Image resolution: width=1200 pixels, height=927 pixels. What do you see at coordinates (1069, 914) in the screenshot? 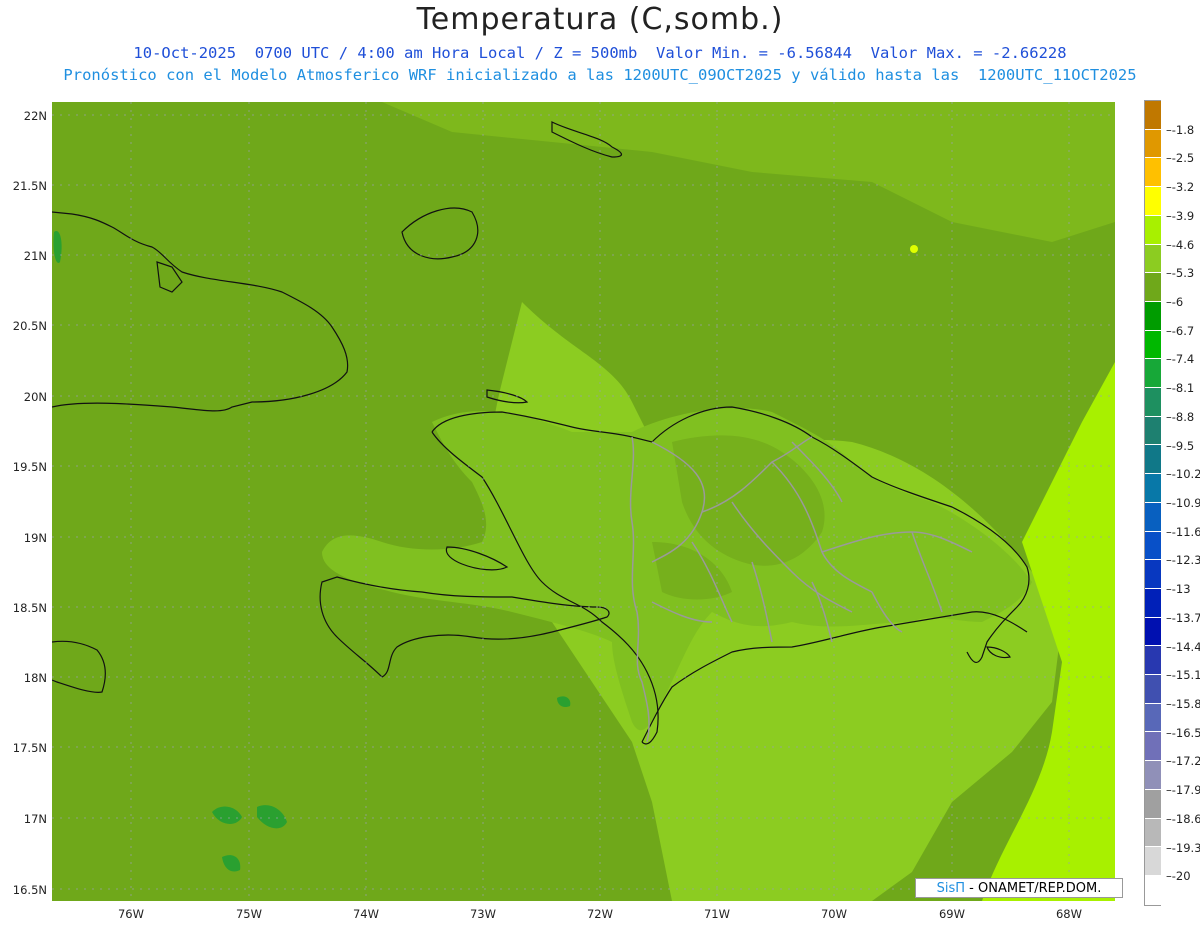
I see `lon-tick-label: 68W` at bounding box center [1069, 914].